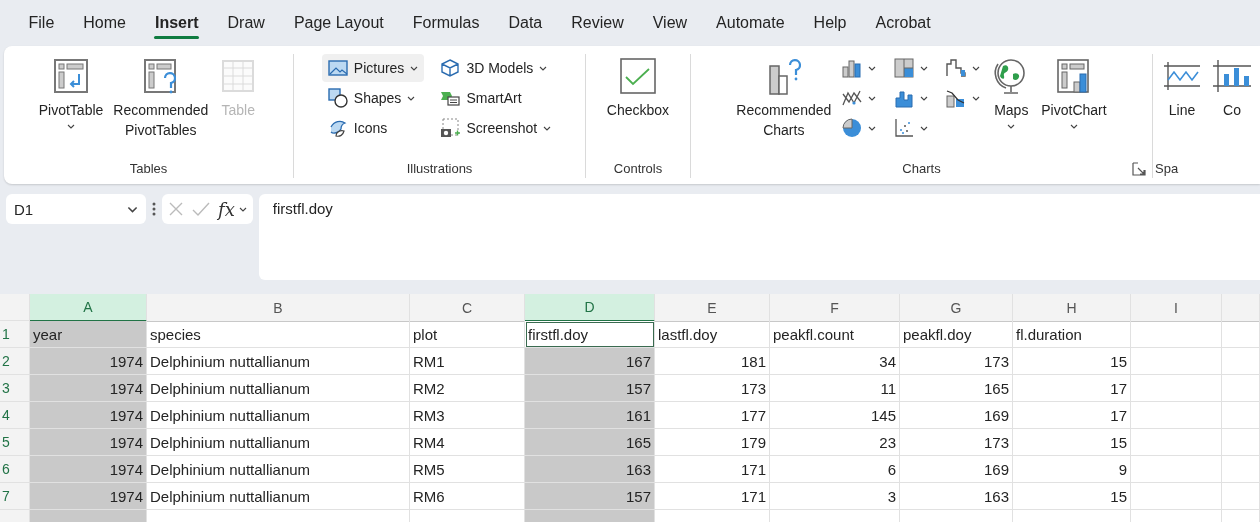 Image resolution: width=1260 pixels, height=522 pixels. I want to click on ribbon-button: Pictures, so click(373, 68).